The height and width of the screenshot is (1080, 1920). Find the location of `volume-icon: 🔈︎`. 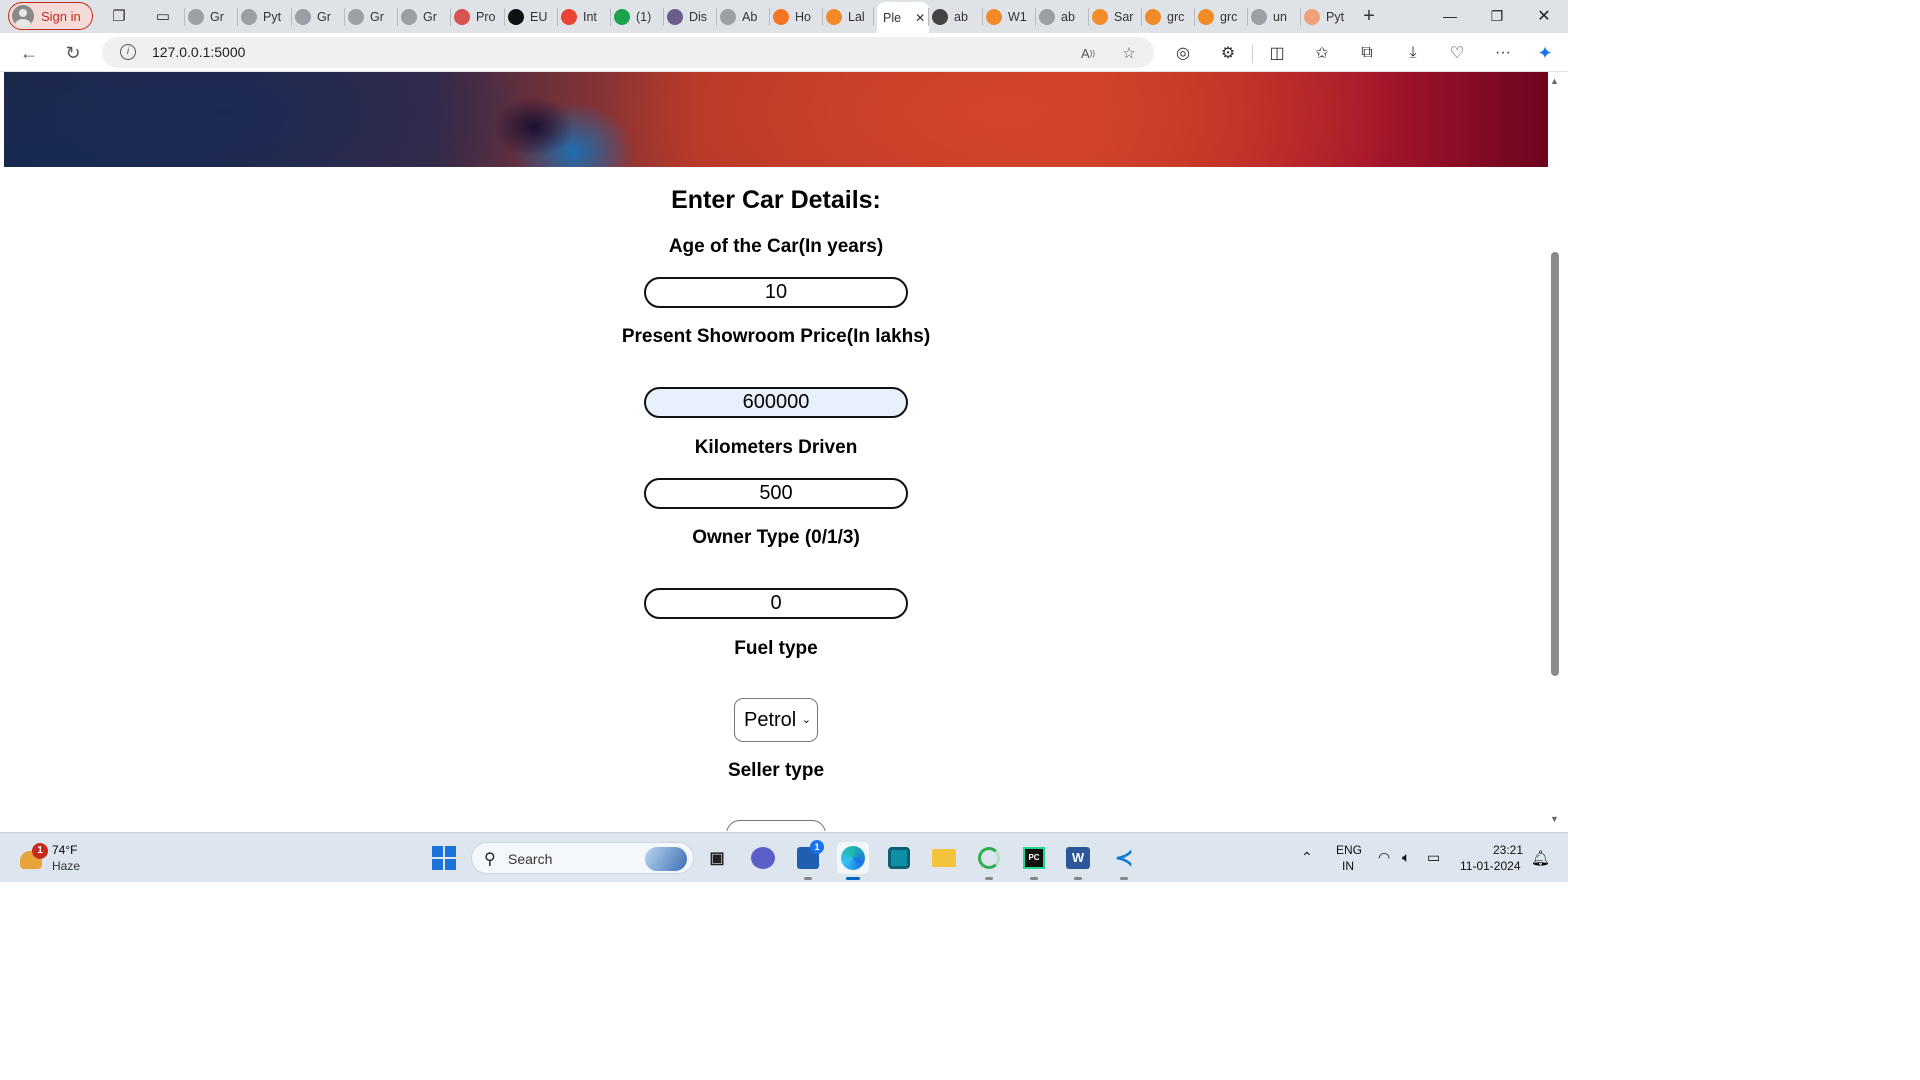

volume-icon: 🔈︎ is located at coordinates (1406, 857).